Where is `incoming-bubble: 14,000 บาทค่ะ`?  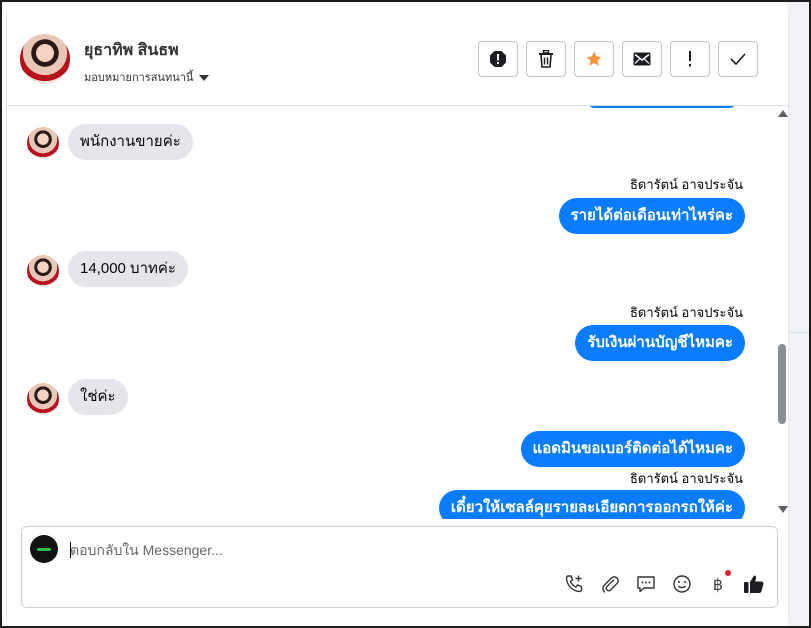
incoming-bubble: 14,000 บาทค่ะ is located at coordinates (128, 269).